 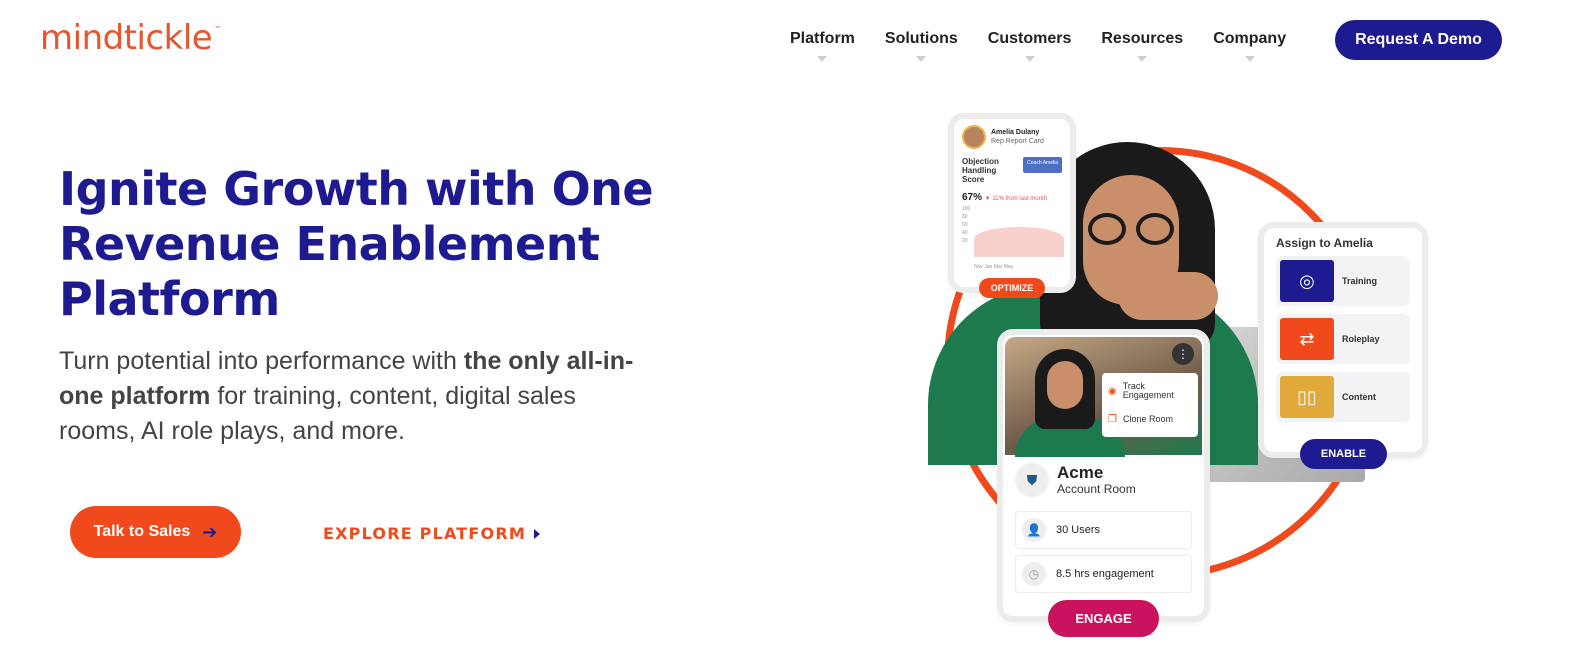 I want to click on menu-item-track-engagement: ◉ Track Engagement, so click(x=1150, y=391).